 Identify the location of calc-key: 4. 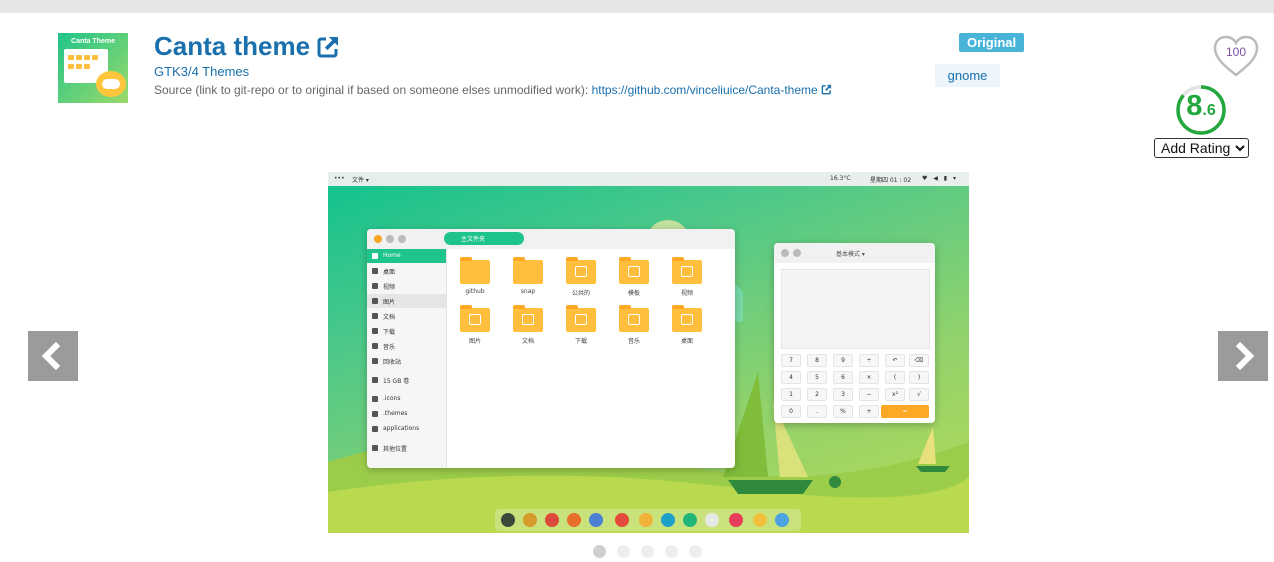
(791, 377).